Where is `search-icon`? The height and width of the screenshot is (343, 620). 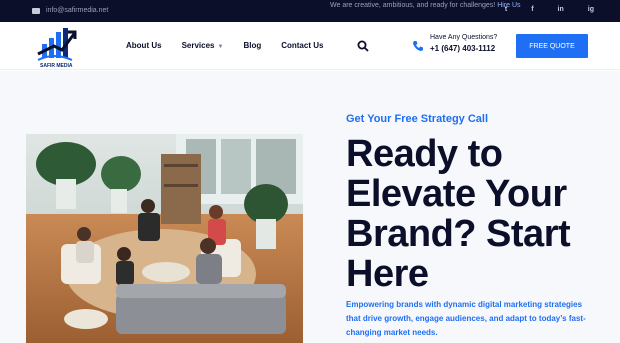
search-icon is located at coordinates (363, 46).